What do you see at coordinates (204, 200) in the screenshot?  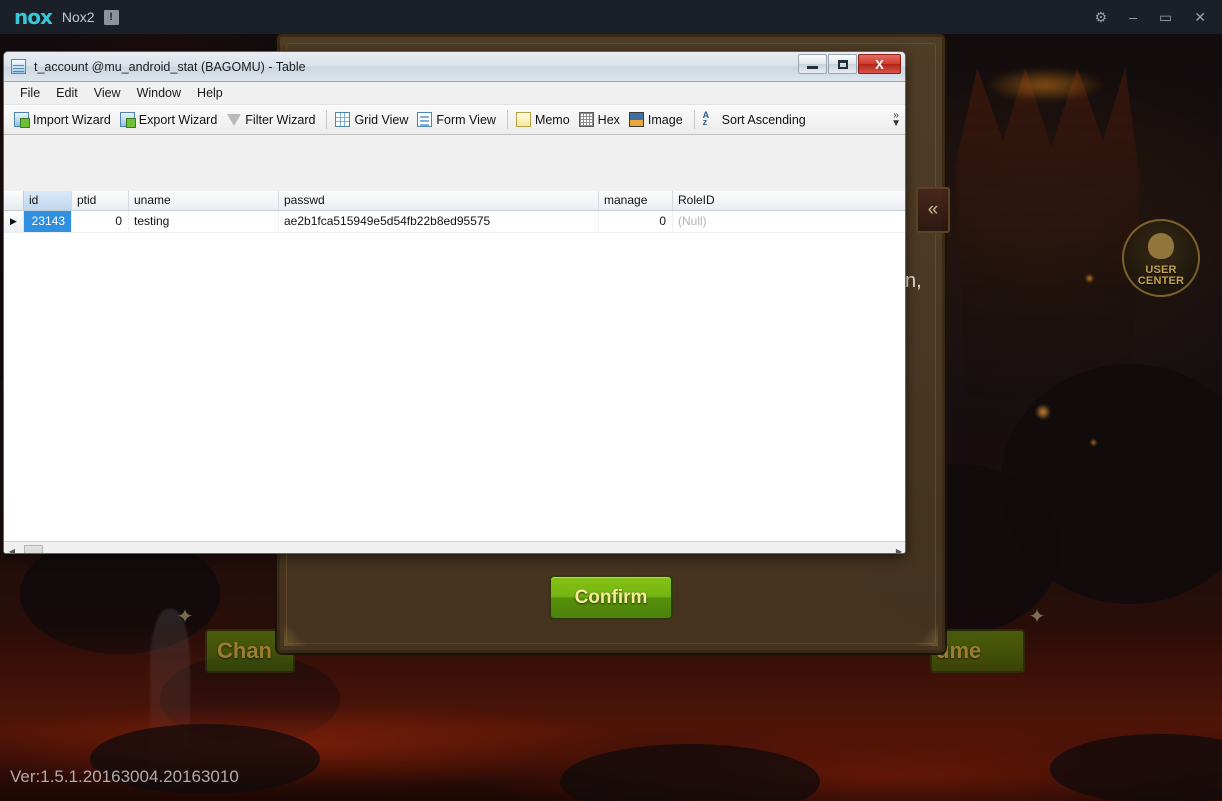 I see `column-header-uname: uname` at bounding box center [204, 200].